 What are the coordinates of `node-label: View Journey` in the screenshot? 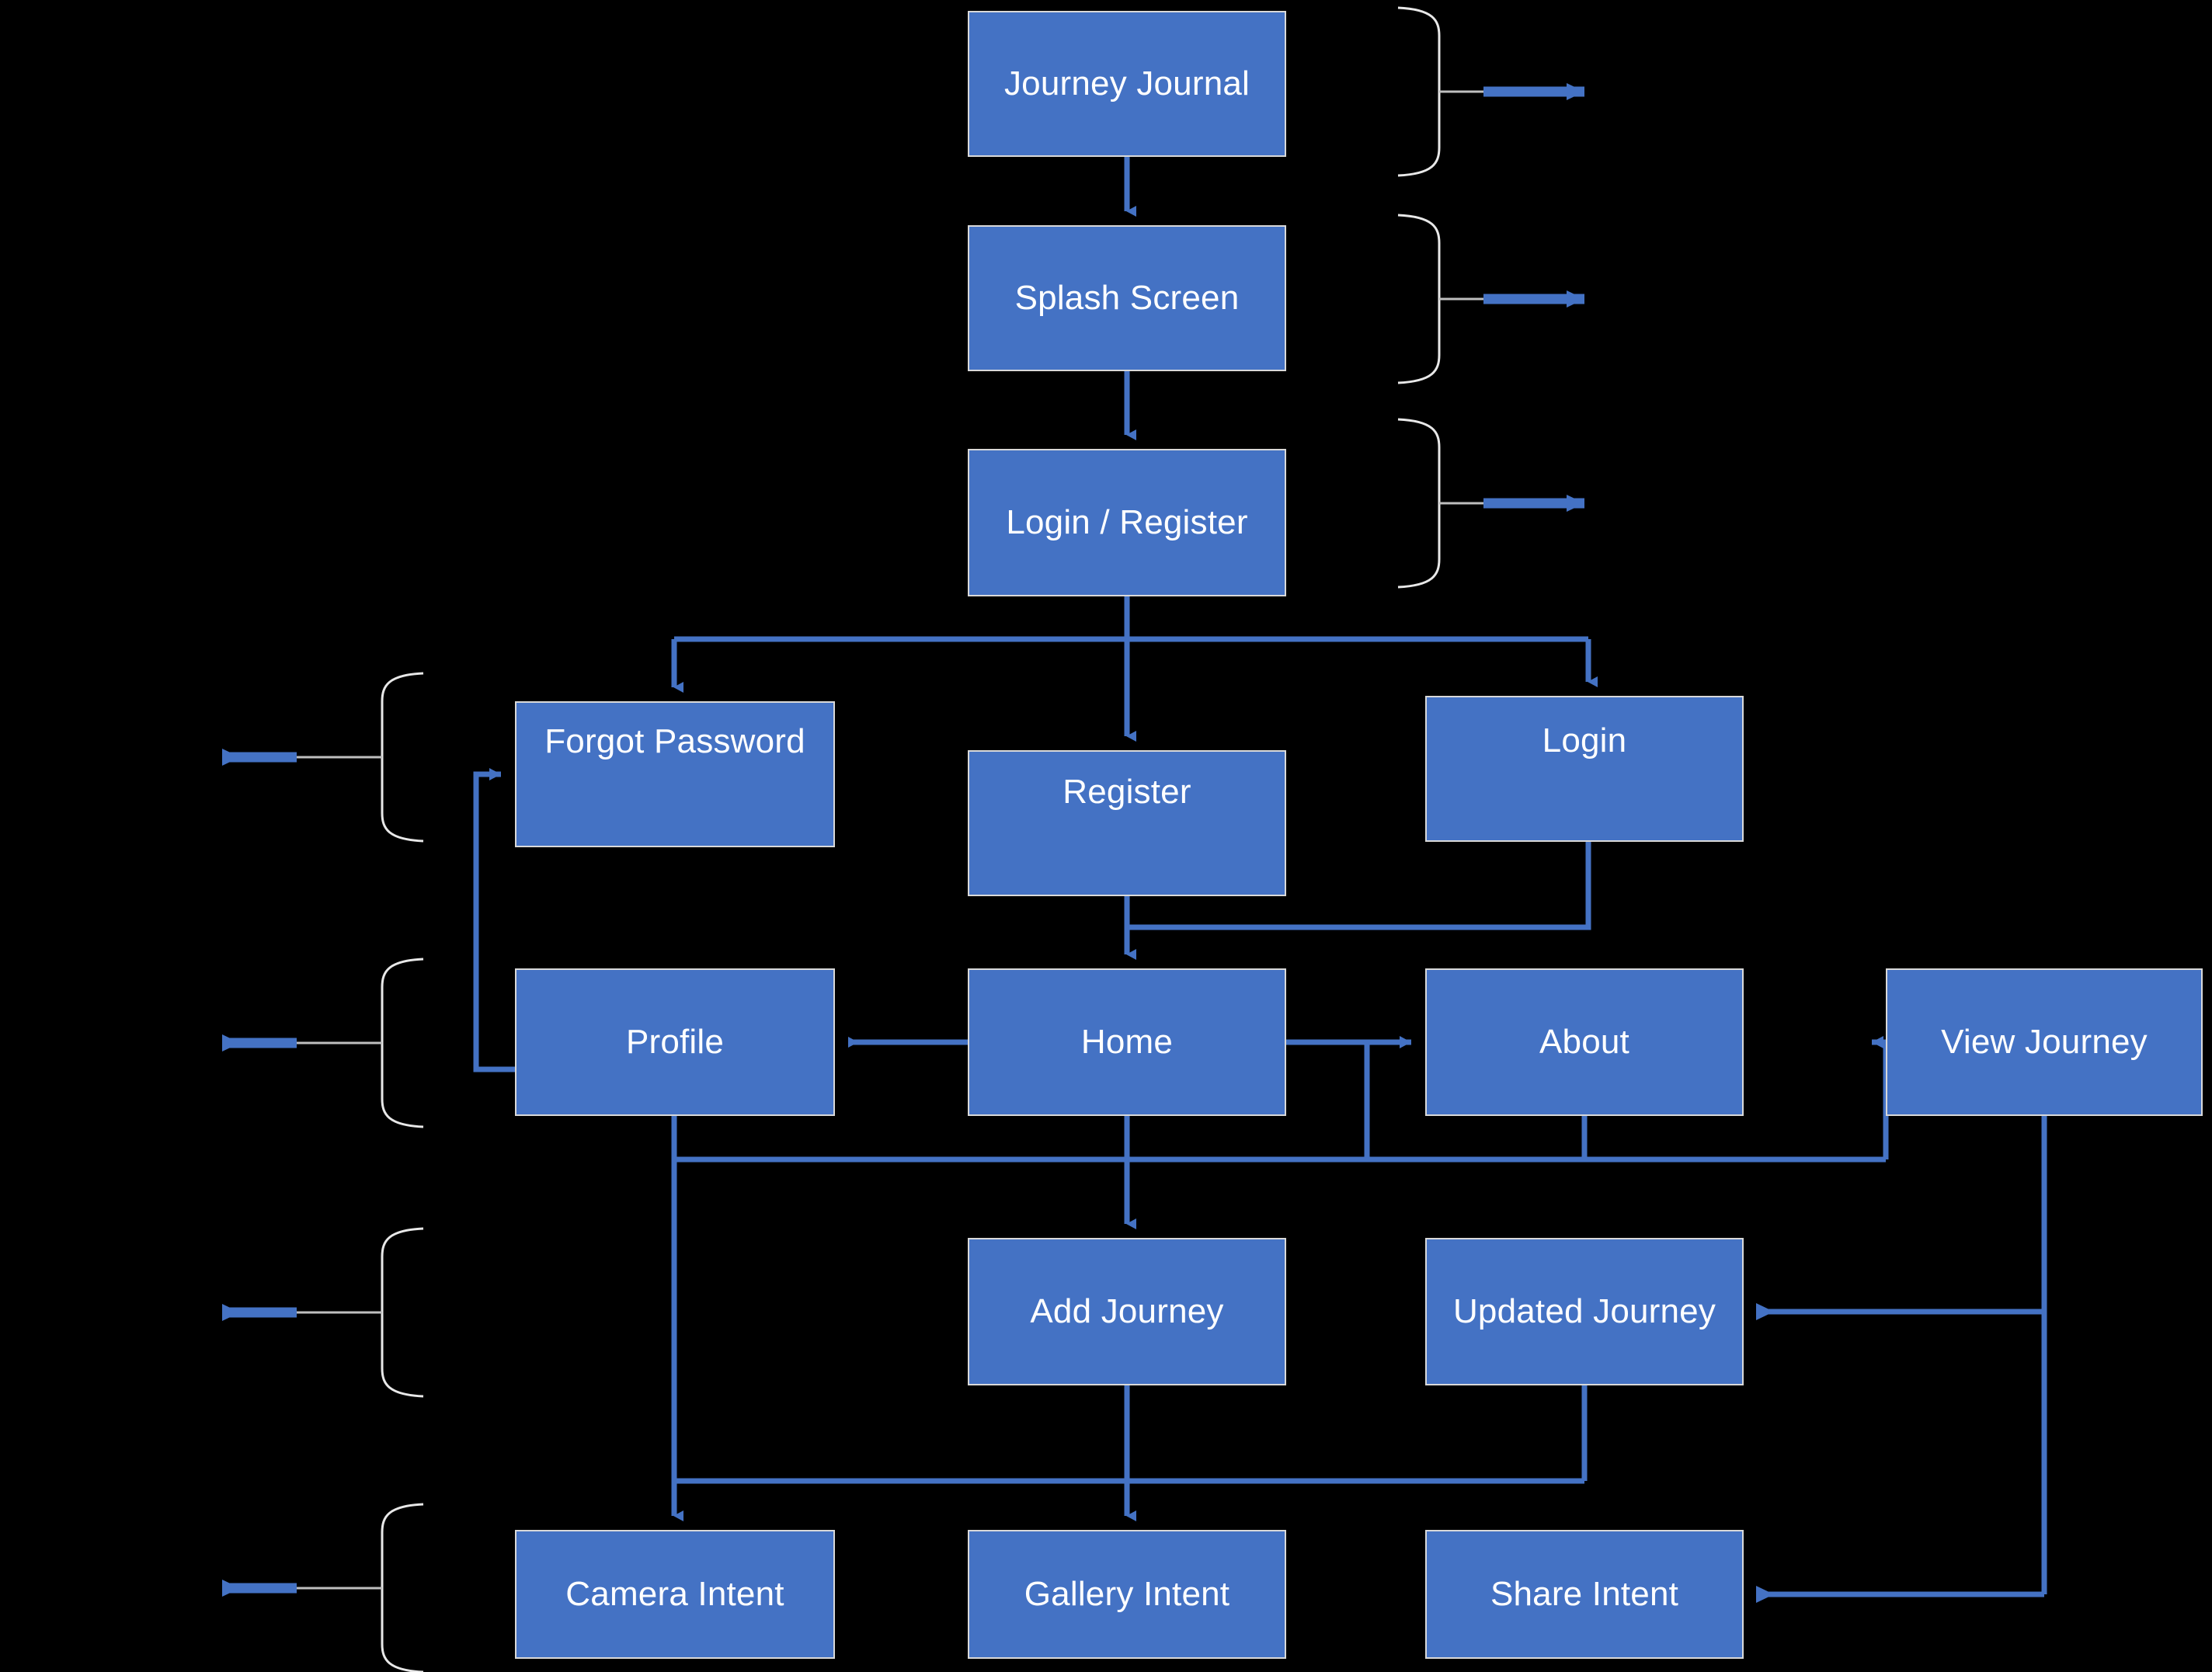 It's located at (2044, 1041).